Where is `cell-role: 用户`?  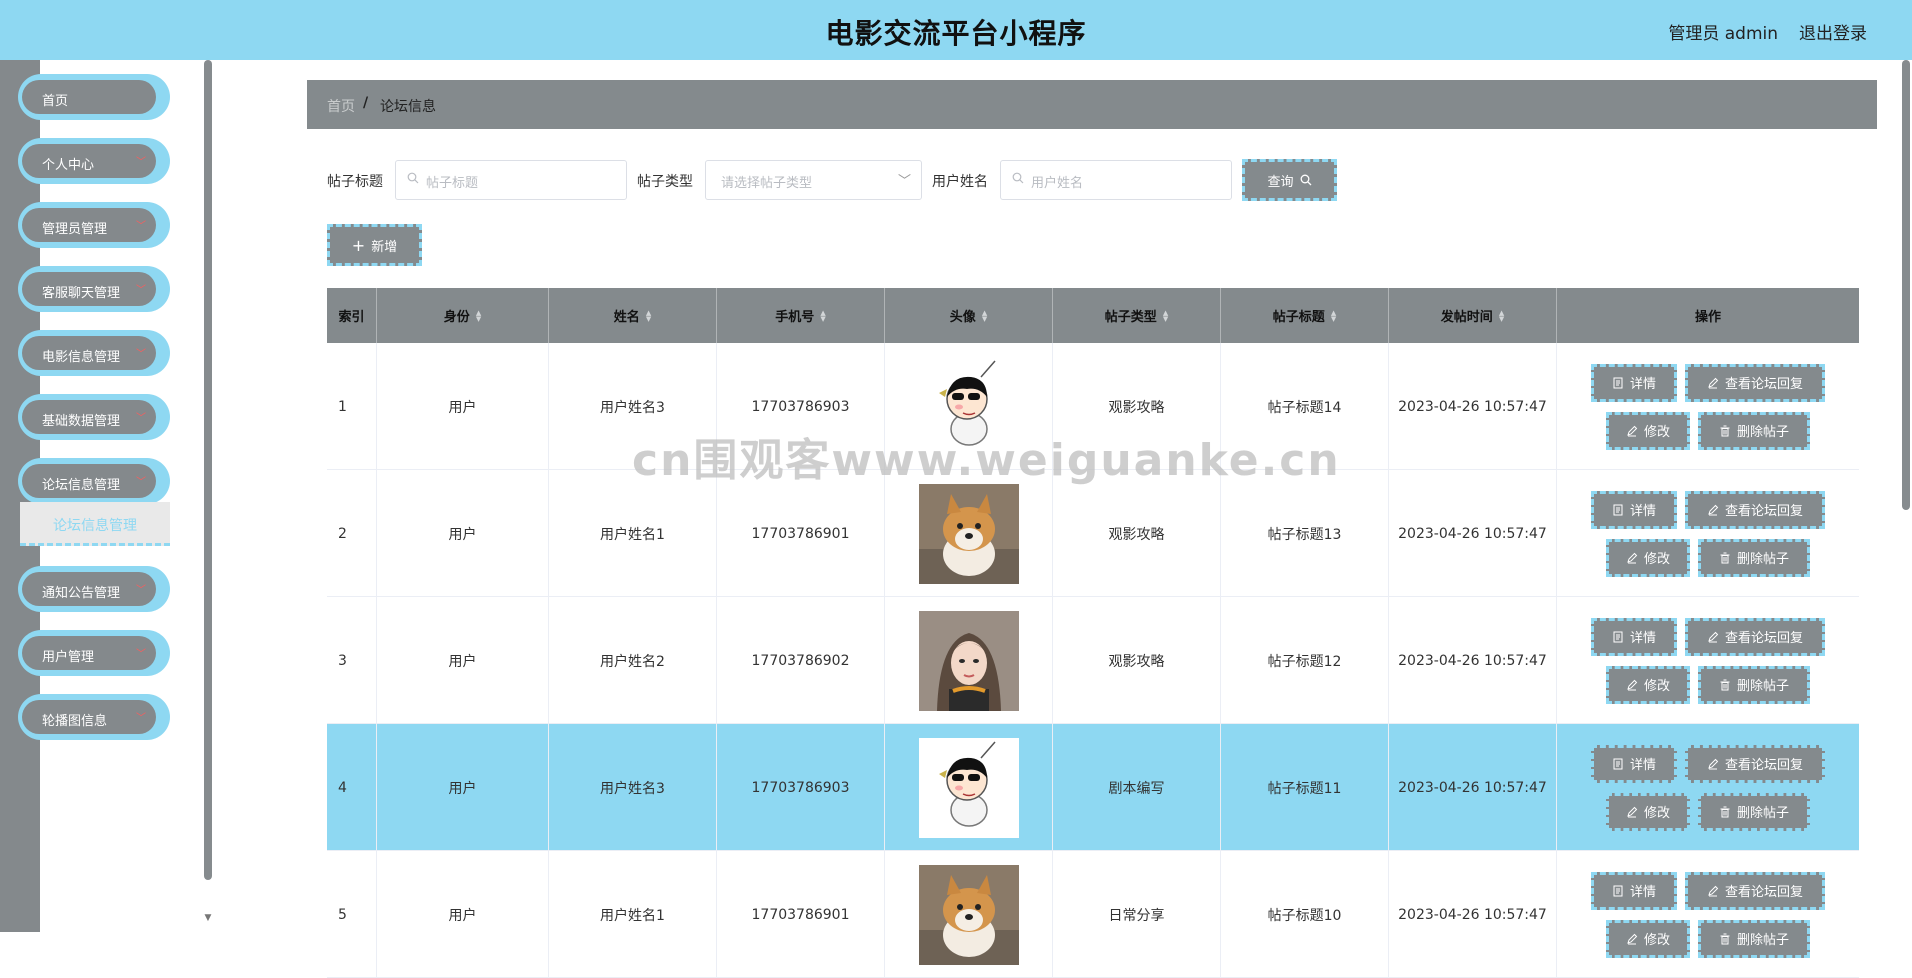 cell-role: 用户 is located at coordinates (463, 533).